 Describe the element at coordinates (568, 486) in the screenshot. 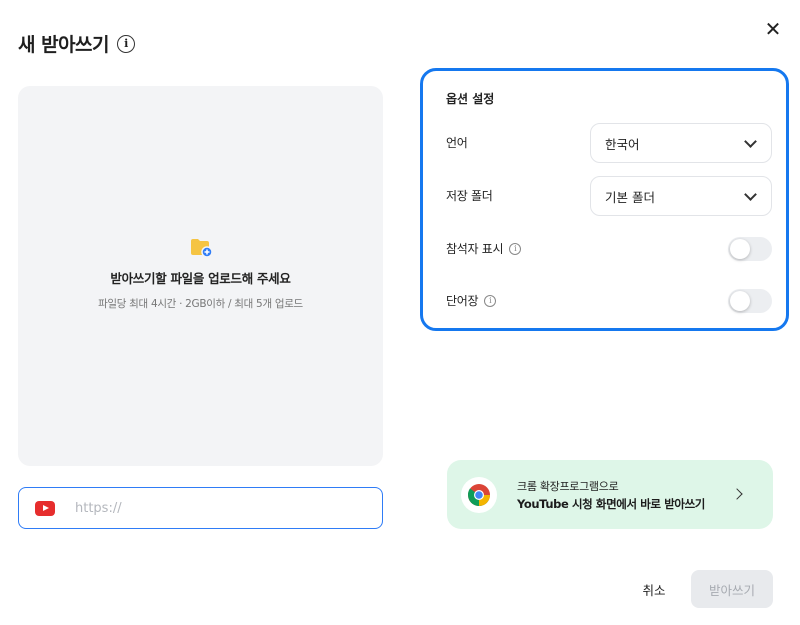

I see `promo-line-1: 크롬 확장프로그램으로` at that location.